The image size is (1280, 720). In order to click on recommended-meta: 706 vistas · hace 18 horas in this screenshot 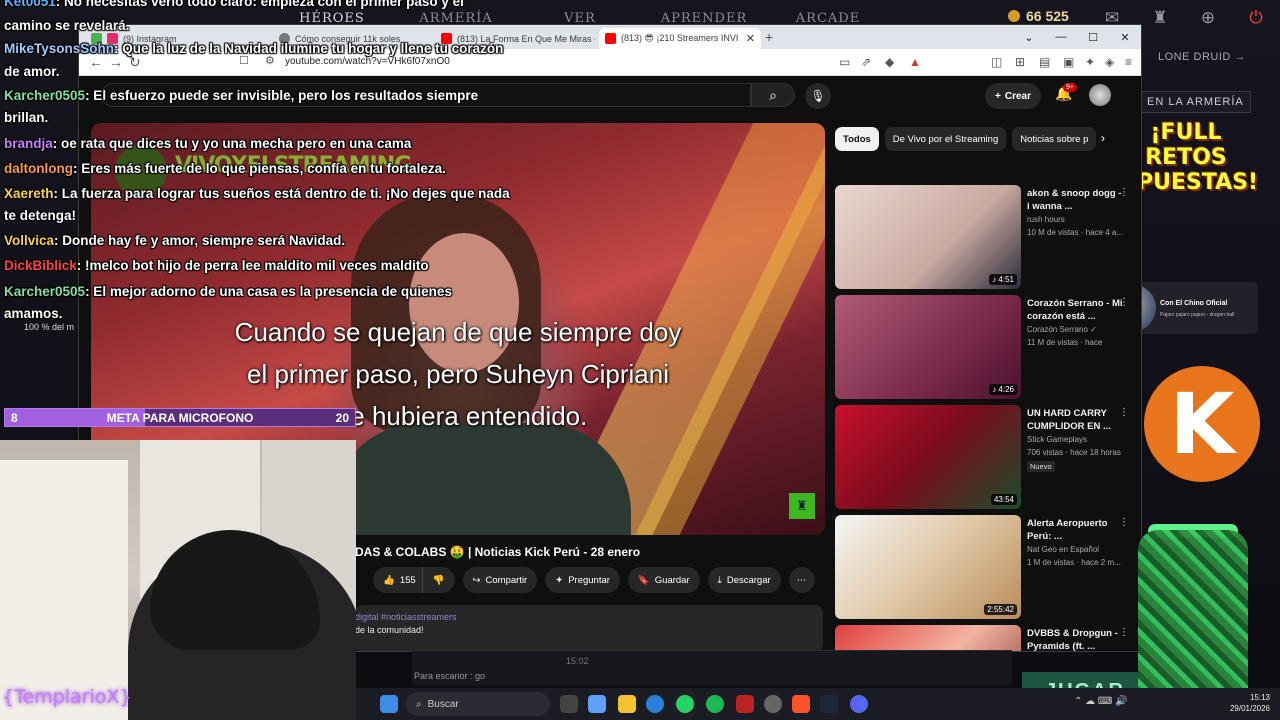, I will do `click(1074, 452)`.